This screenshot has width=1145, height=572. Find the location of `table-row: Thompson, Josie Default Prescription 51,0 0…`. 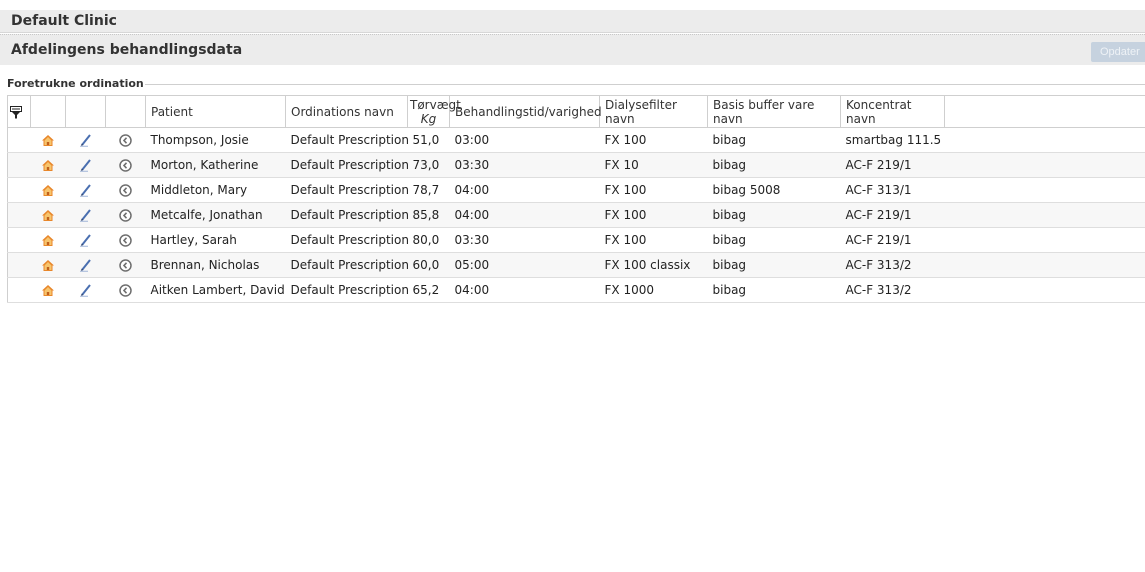

table-row: Thompson, Josie Default Prescription 51,0 0… is located at coordinates (576, 140).